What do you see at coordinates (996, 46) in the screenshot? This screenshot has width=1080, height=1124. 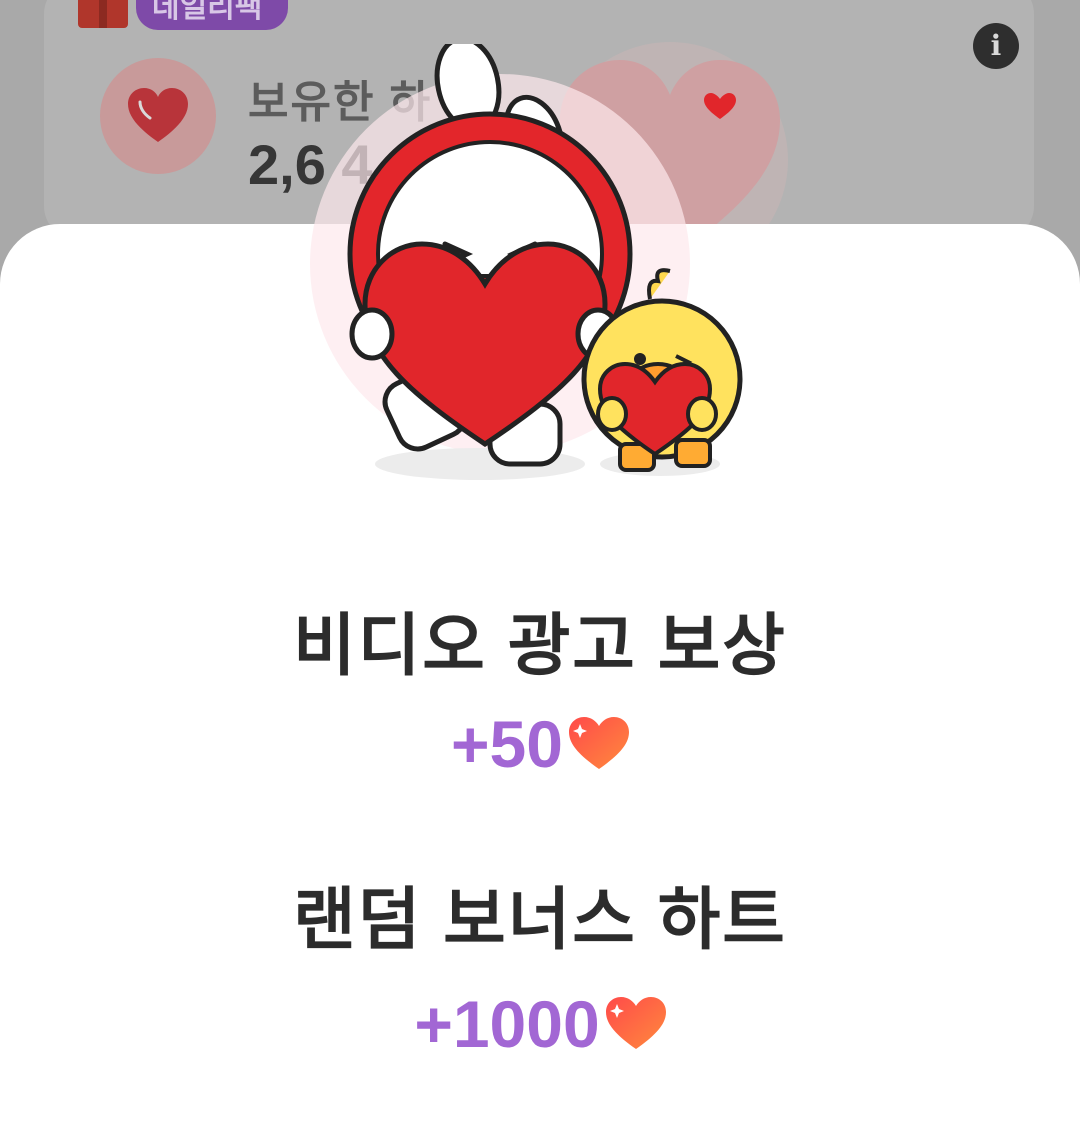 I see `info-icon: i` at bounding box center [996, 46].